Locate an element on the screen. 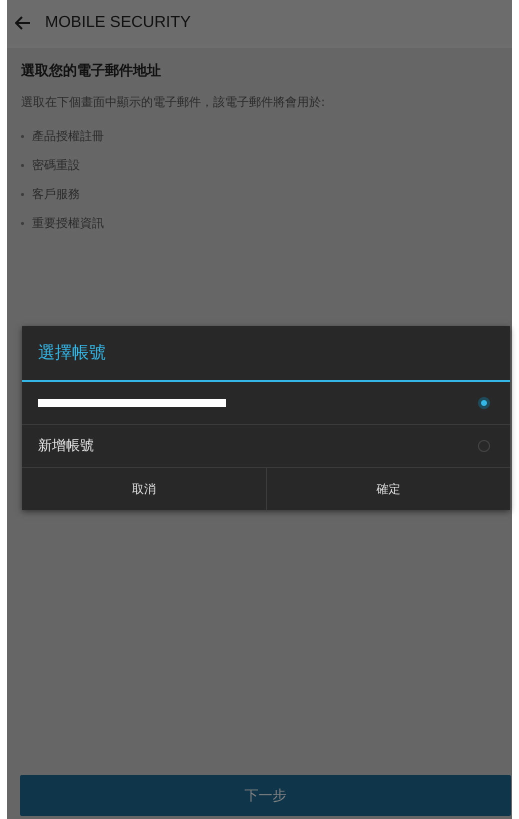 This screenshot has height=819, width=519. dialog-button: 確定 is located at coordinates (388, 489).